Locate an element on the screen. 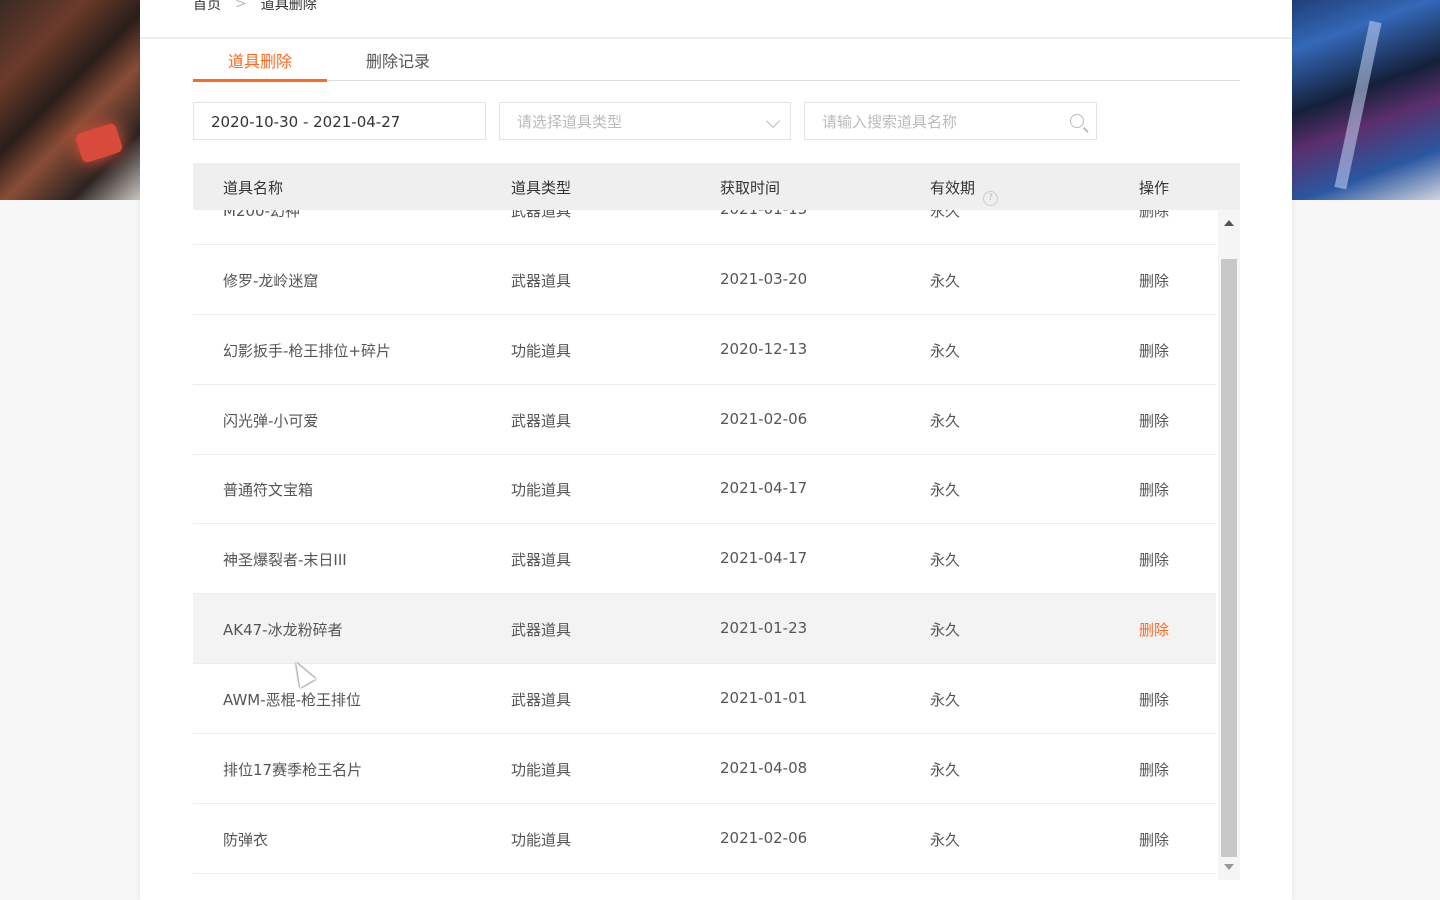 This screenshot has width=1440, height=900. tab-bar: 道具删除 删除记录 is located at coordinates (716, 61).